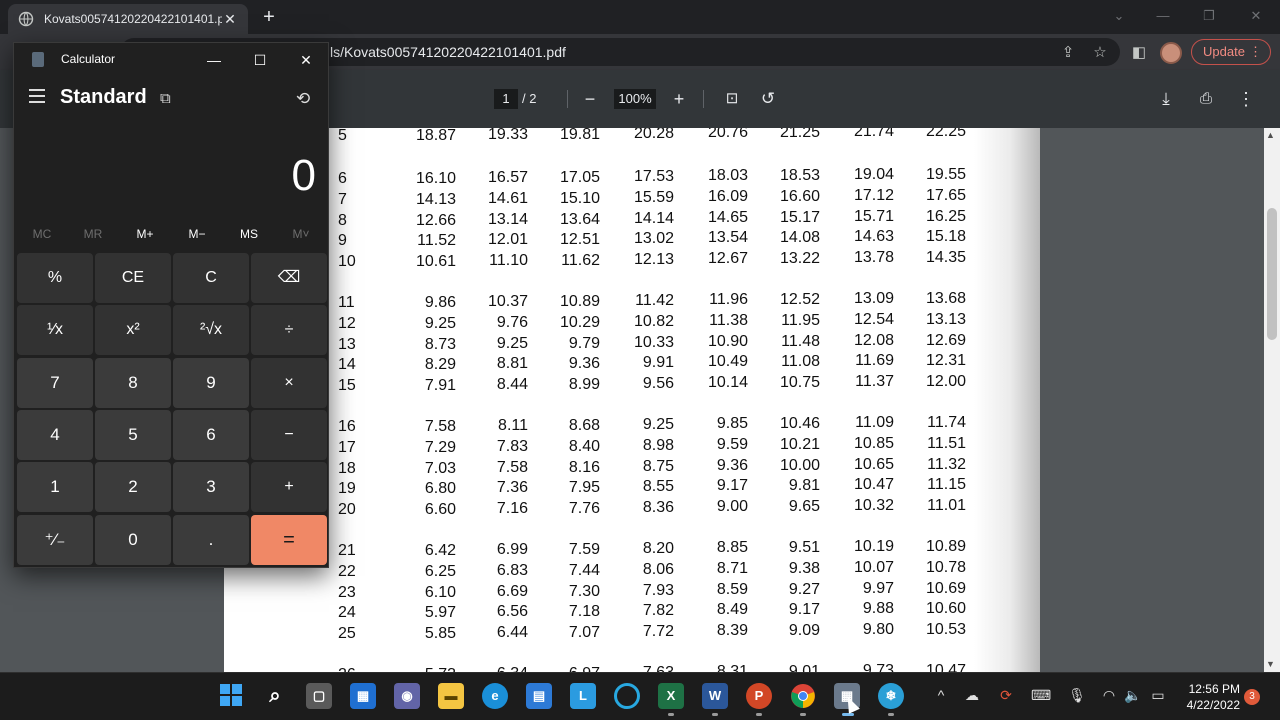  Describe the element at coordinates (407, 696) in the screenshot. I see `teams-chat-icon: ◉` at that location.